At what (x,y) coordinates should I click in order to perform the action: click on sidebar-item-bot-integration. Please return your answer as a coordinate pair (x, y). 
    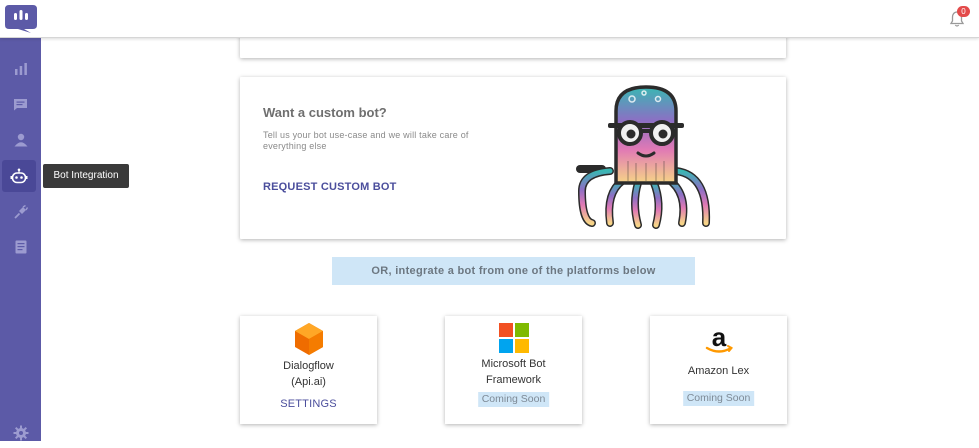
    Looking at the image, I should click on (19, 176).